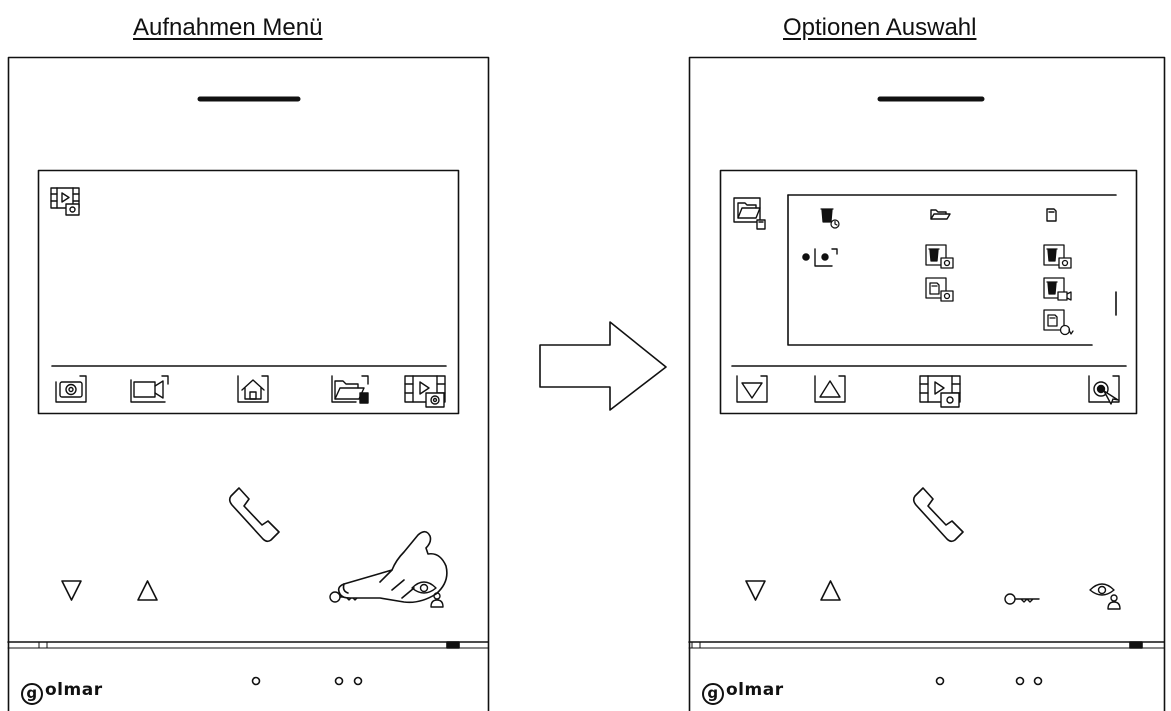  Describe the element at coordinates (71, 389) in the screenshot. I see `photo-camera-icon` at that location.